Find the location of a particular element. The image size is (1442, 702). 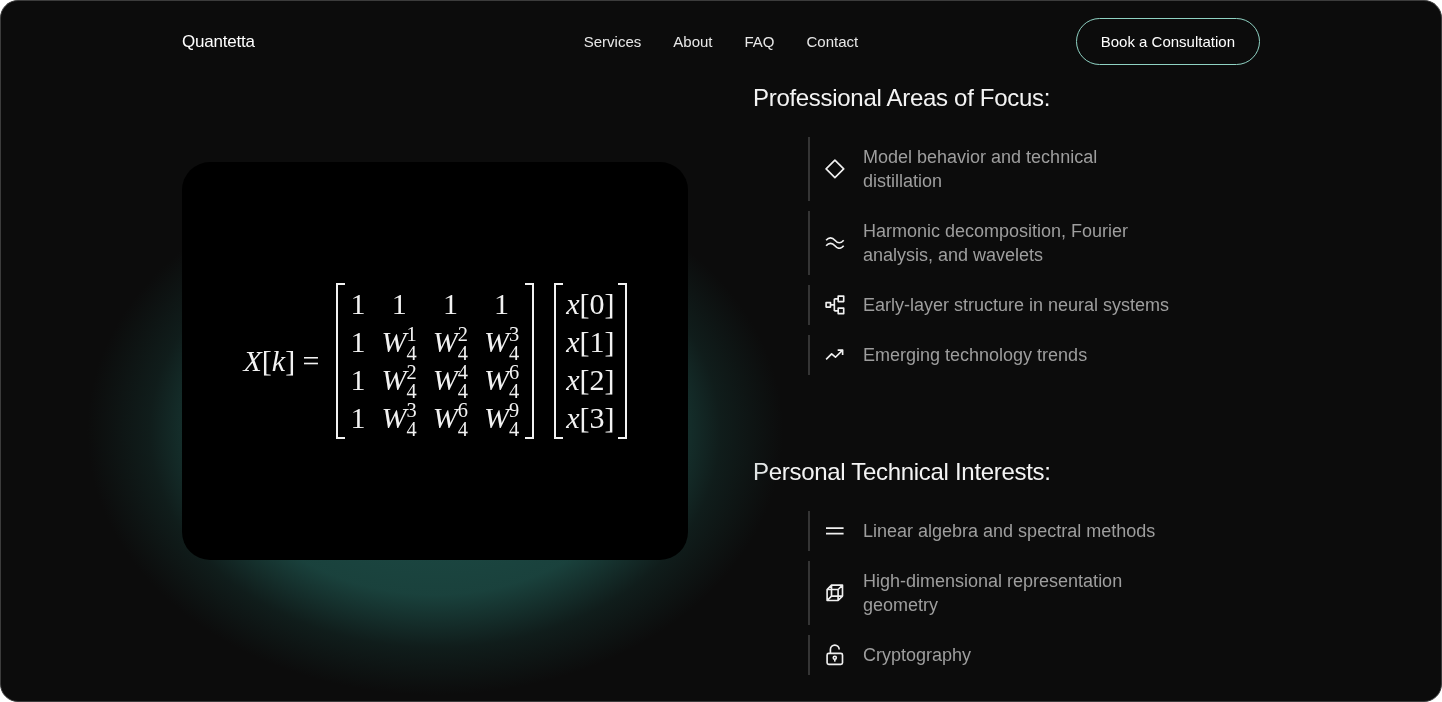

list-item-text: High-dimensional representation geometry is located at coordinates (993, 593).